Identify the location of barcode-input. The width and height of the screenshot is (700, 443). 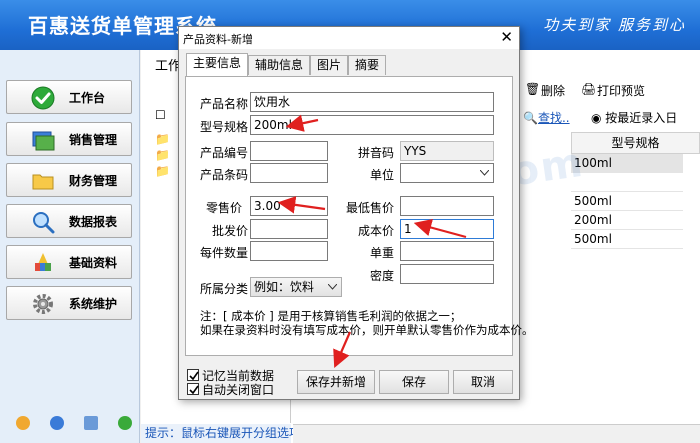
(289, 173).